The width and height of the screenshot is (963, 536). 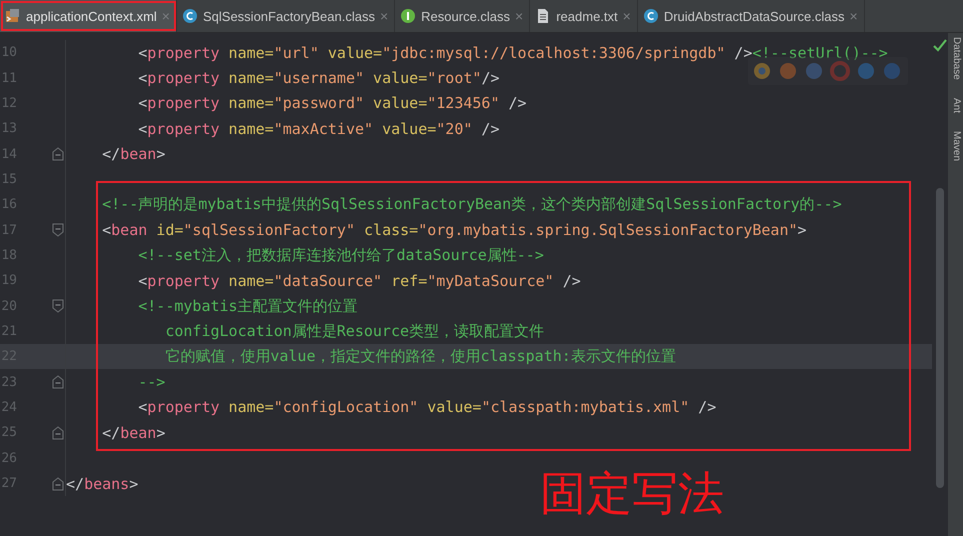 What do you see at coordinates (288, 16) in the screenshot?
I see `tab-label: SqlSessionFactoryBean.class` at bounding box center [288, 16].